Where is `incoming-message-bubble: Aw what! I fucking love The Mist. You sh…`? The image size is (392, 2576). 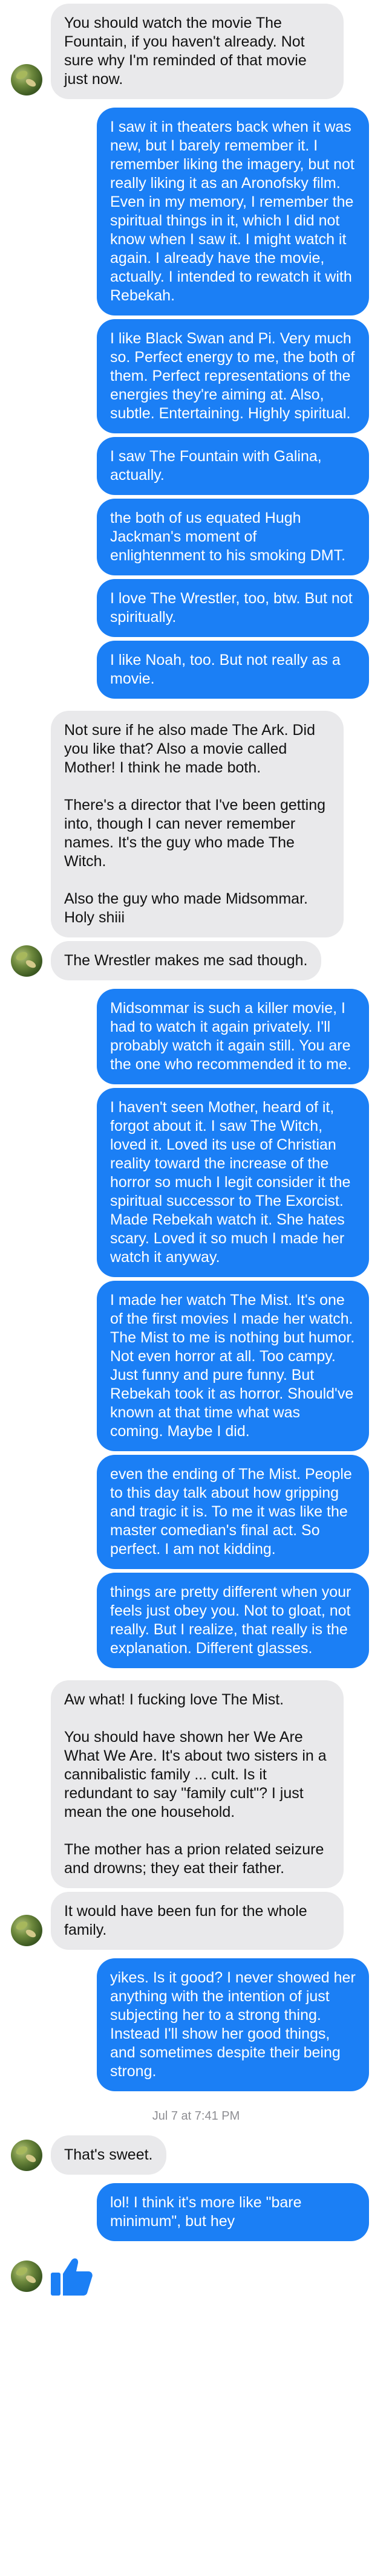 incoming-message-bubble: Aw what! I fucking love The Mist. You sh… is located at coordinates (197, 1784).